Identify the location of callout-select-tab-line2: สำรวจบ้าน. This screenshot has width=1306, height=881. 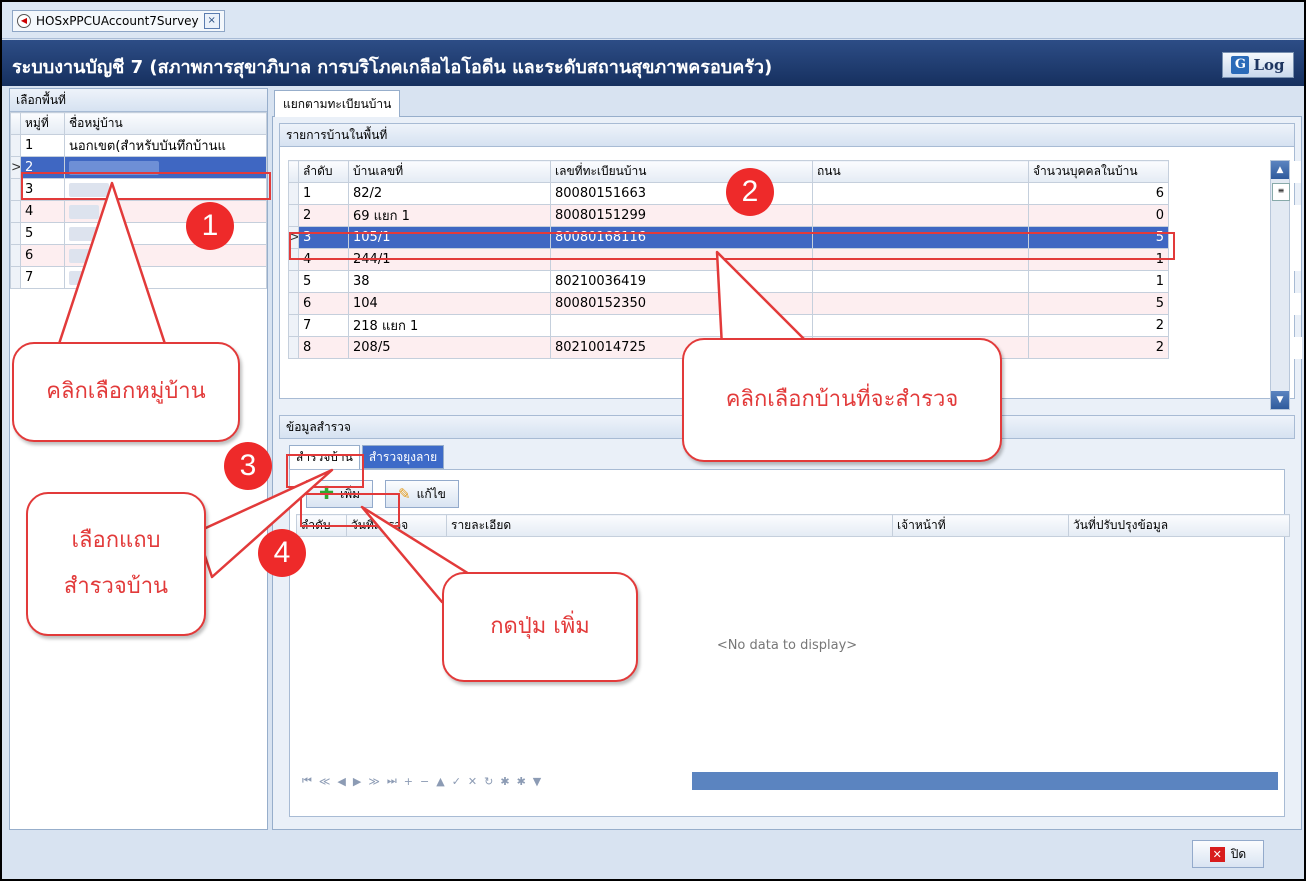
(116, 586).